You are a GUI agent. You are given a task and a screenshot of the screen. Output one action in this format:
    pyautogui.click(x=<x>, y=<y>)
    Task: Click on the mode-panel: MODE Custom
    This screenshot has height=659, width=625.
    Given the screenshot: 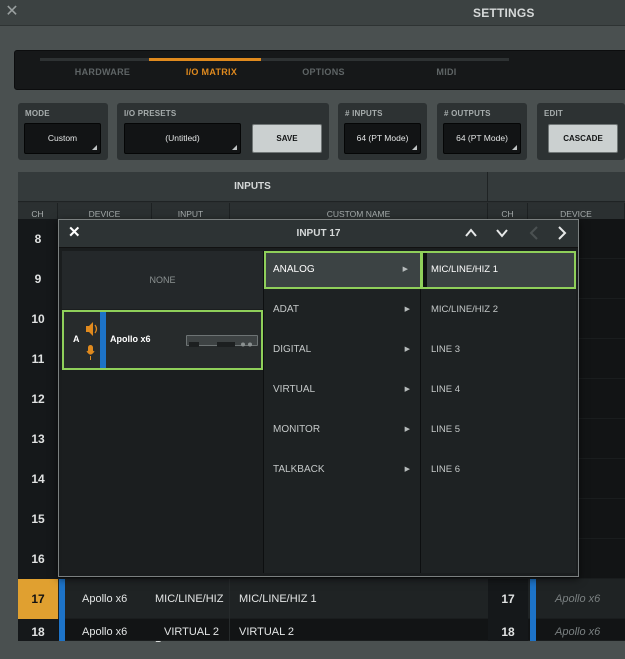 What is the action you would take?
    pyautogui.click(x=63, y=131)
    